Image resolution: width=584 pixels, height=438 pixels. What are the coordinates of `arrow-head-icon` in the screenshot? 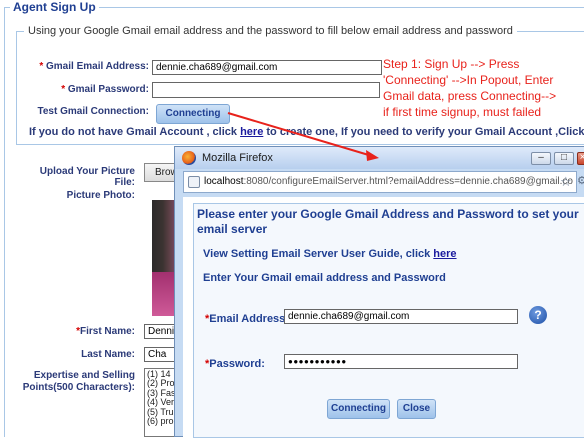 It's located at (372, 155).